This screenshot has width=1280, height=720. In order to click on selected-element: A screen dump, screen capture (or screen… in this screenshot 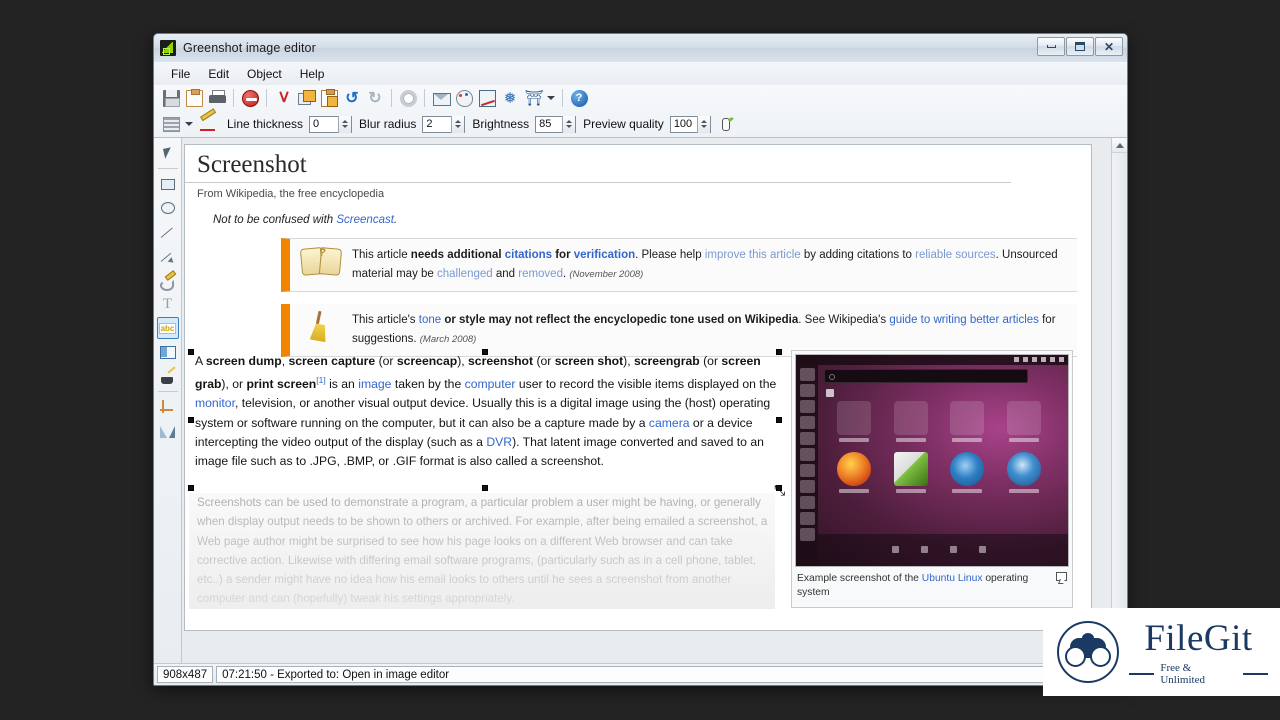, I will do `click(485, 420)`.